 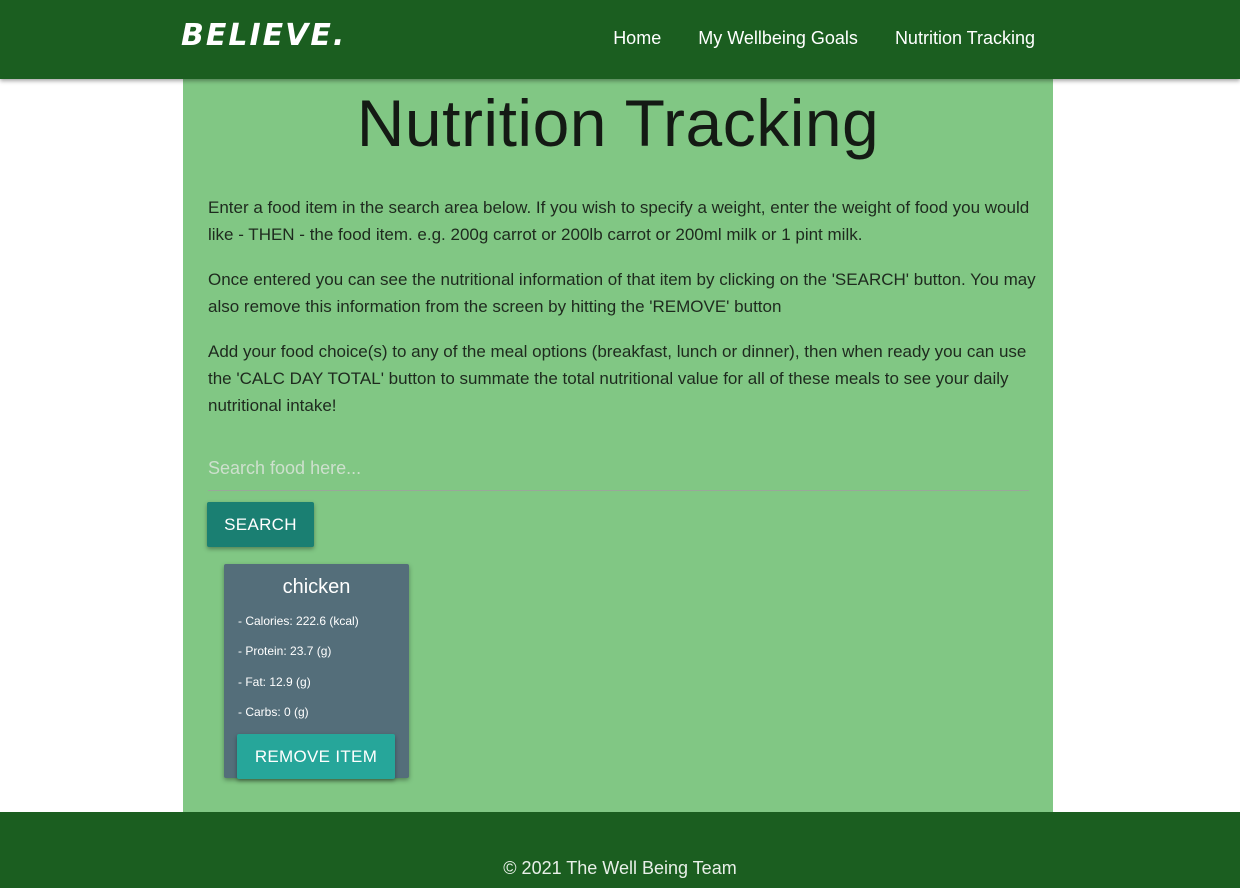 What do you see at coordinates (273, 712) in the screenshot?
I see `nutrient-carbs: - Carbs: 0 (g)` at bounding box center [273, 712].